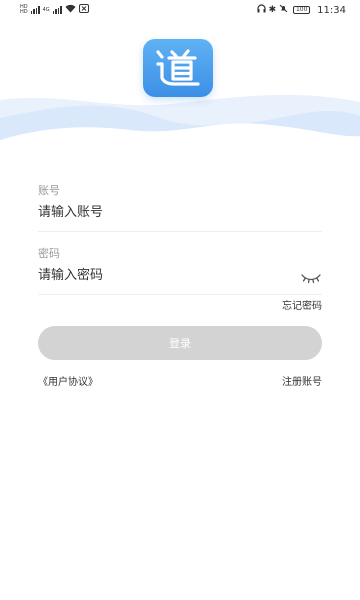  I want to click on password-row, so click(180, 275).